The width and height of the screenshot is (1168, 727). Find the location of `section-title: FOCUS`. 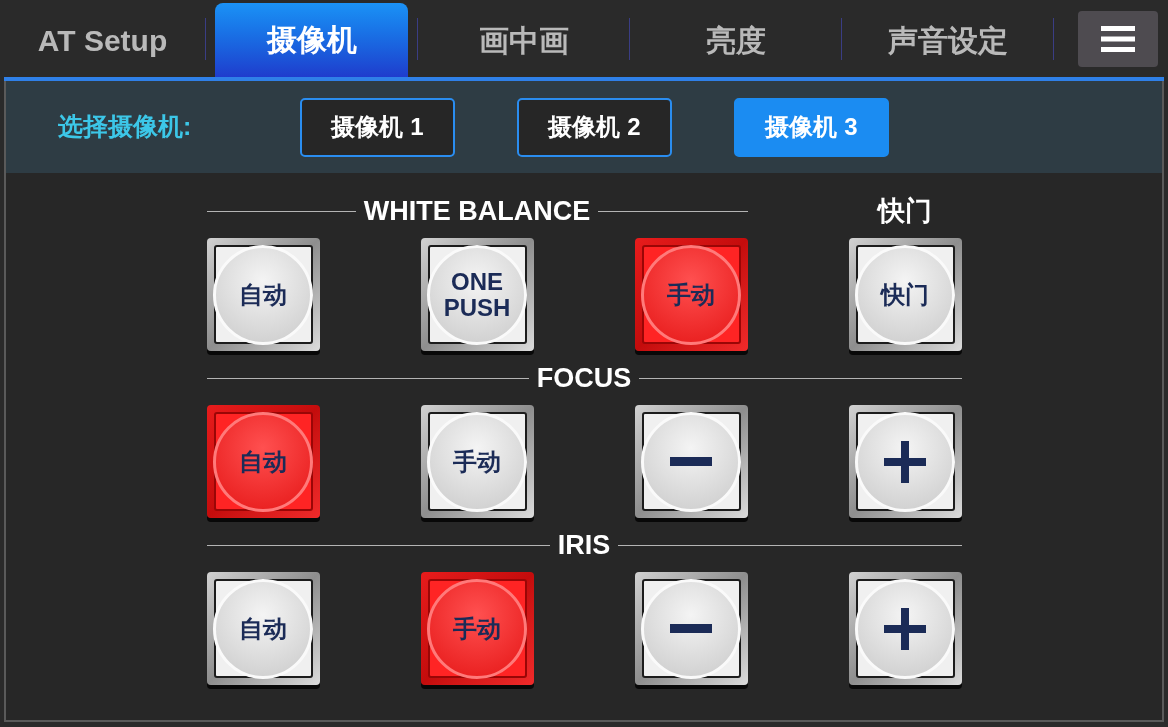

section-title: FOCUS is located at coordinates (584, 378).